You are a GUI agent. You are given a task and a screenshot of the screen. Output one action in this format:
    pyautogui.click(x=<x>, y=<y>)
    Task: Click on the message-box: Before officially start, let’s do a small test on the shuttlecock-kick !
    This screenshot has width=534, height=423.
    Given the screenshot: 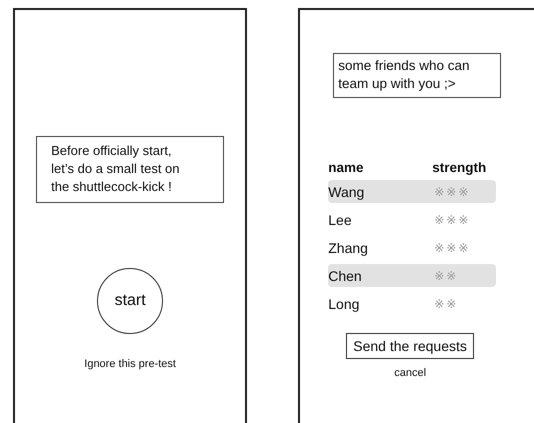 What is the action you would take?
    pyautogui.click(x=130, y=169)
    